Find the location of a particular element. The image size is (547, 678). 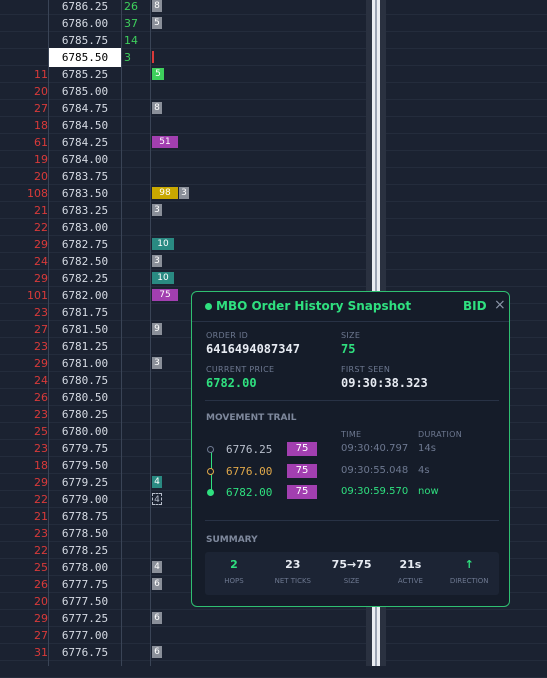

first-seen-label: FIRST SEEN is located at coordinates (366, 369).